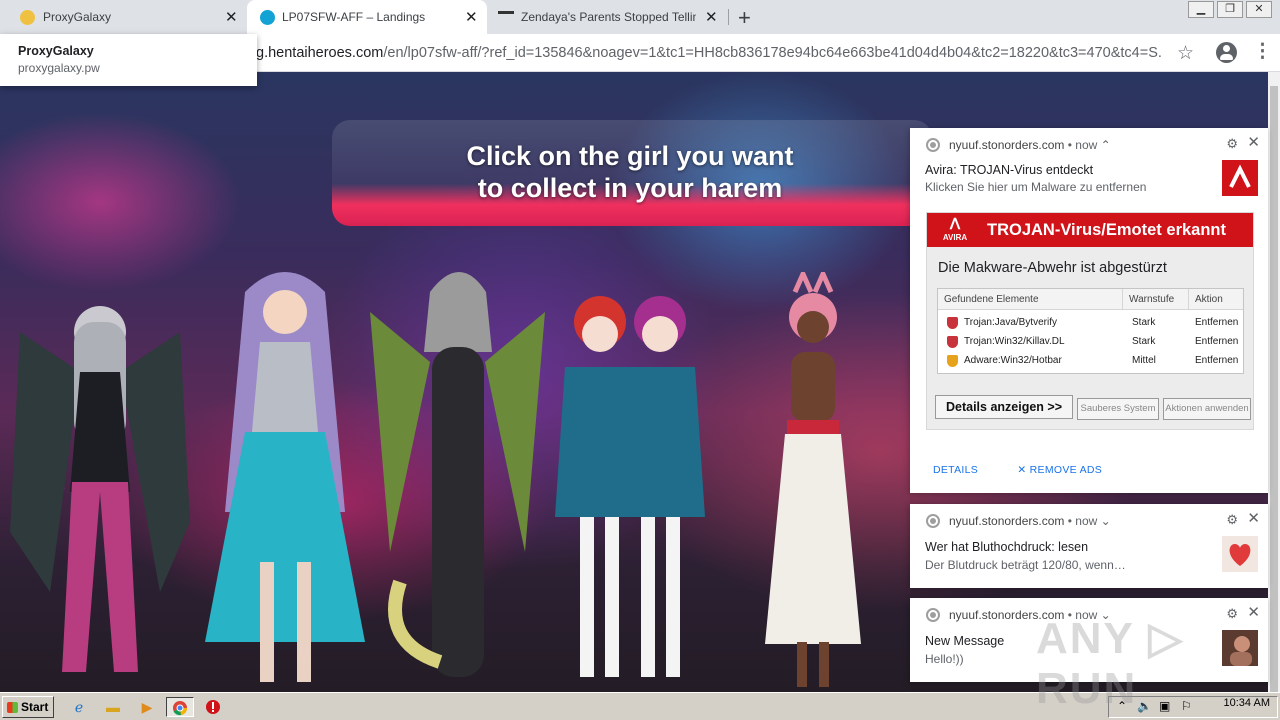  Describe the element at coordinates (630, 188) in the screenshot. I see `headline-line-2: to collect in your harem` at that location.